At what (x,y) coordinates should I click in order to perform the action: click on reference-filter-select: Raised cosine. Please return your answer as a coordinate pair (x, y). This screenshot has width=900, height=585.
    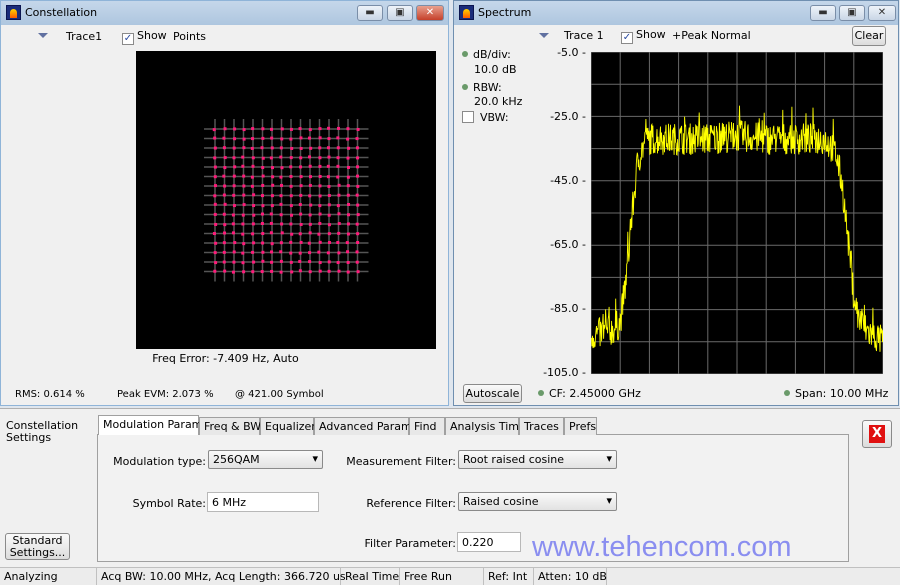
    Looking at the image, I should click on (537, 501).